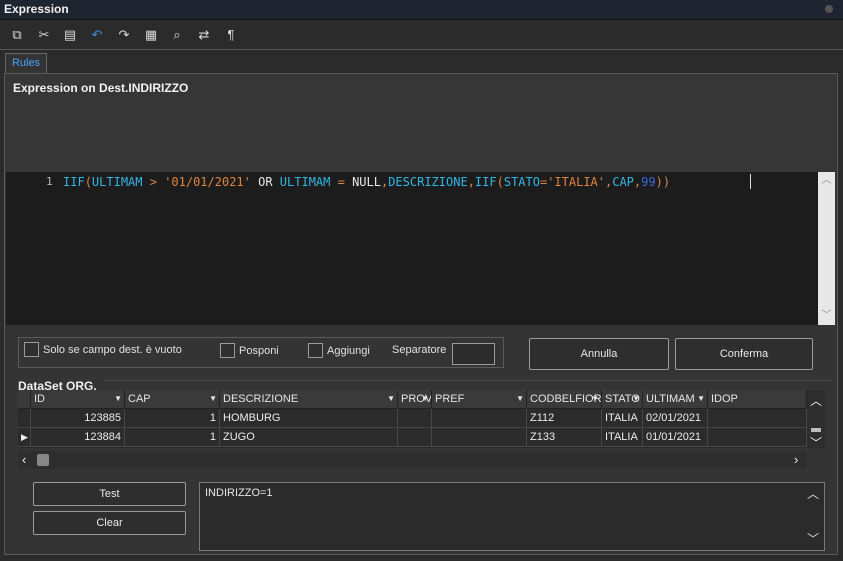 Image resolution: width=843 pixels, height=561 pixels. What do you see at coordinates (622, 399) in the screenshot?
I see `column-header-stato: STATO ▼` at bounding box center [622, 399].